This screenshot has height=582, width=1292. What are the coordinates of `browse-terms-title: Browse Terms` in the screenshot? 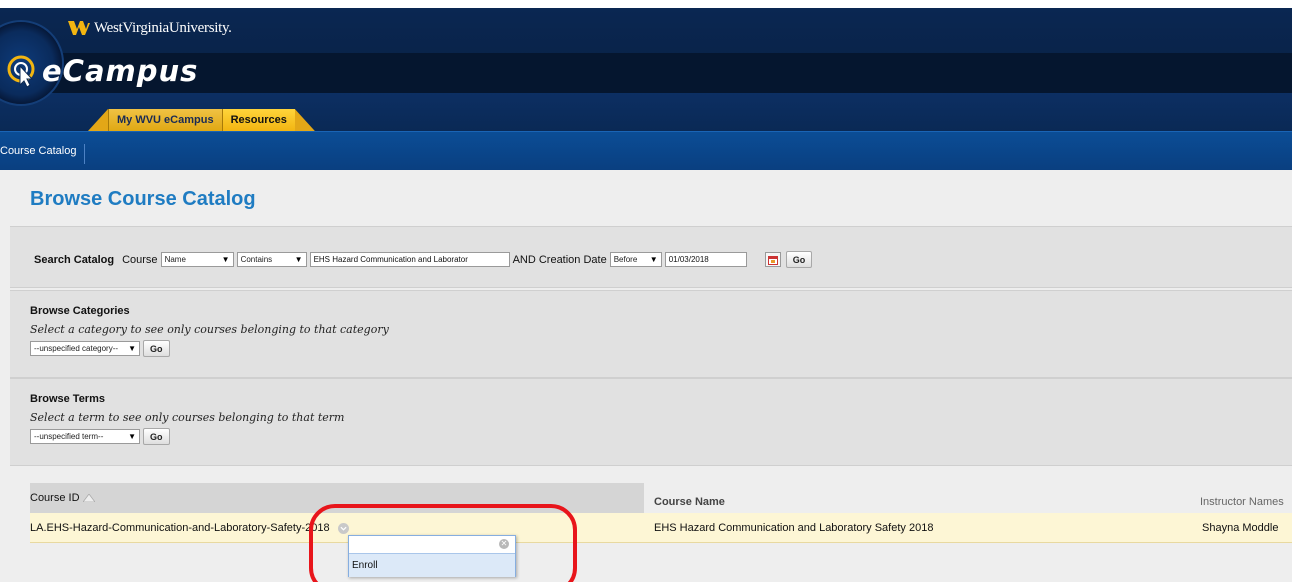 It's located at (67, 399).